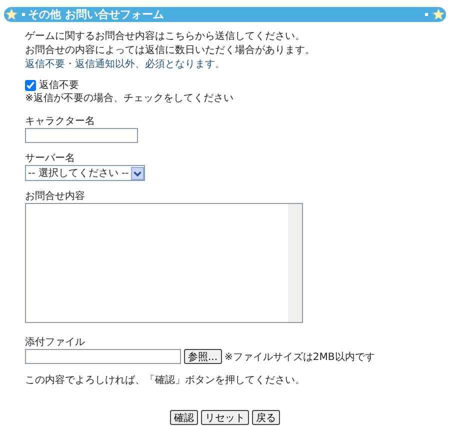  What do you see at coordinates (266, 417) in the screenshot?
I see `form-button: 戻る` at bounding box center [266, 417].